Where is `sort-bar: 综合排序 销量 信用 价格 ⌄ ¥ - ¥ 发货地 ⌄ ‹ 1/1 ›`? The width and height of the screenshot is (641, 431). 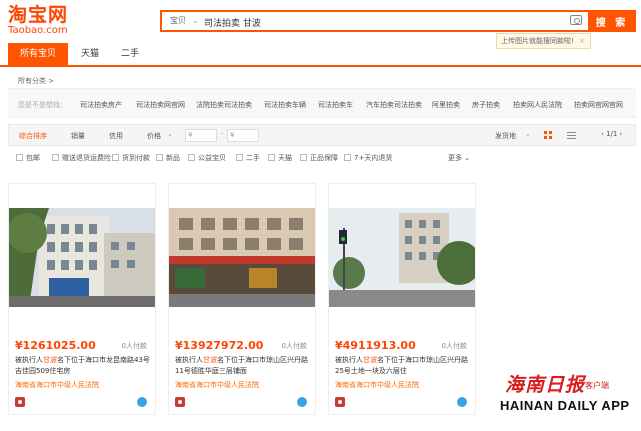
sort-bar: 综合排序 销量 信用 价格 ⌄ ¥ - ¥ 发货地 ⌄ ‹ 1/1 › is located at coordinates (322, 135).